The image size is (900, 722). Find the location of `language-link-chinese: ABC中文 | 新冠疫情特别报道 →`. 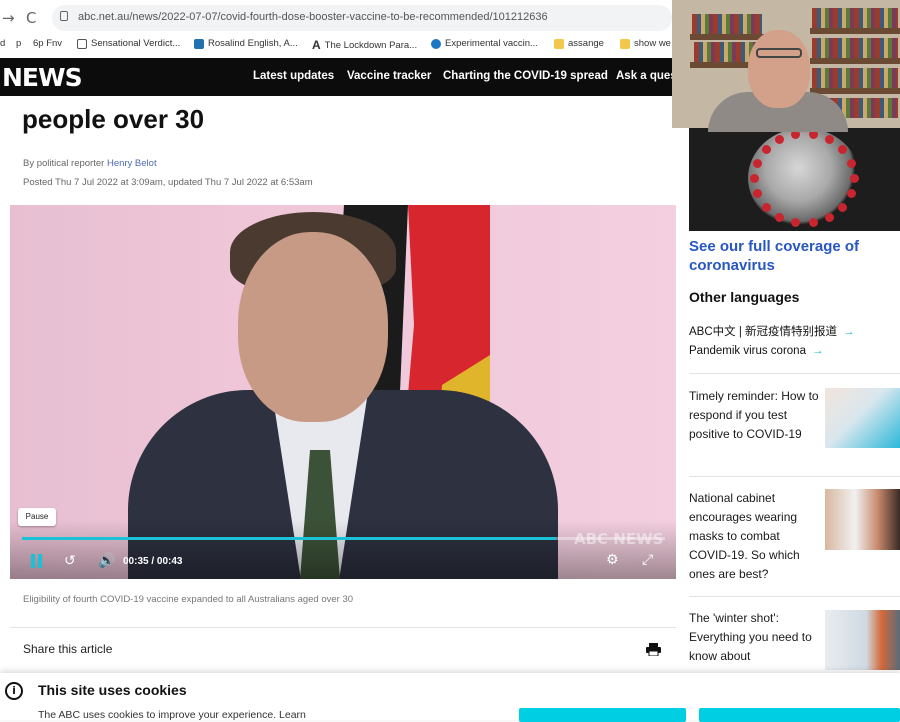

language-link-chinese: ABC中文 | 新冠疫情特别报道 → is located at coordinates (772, 331).